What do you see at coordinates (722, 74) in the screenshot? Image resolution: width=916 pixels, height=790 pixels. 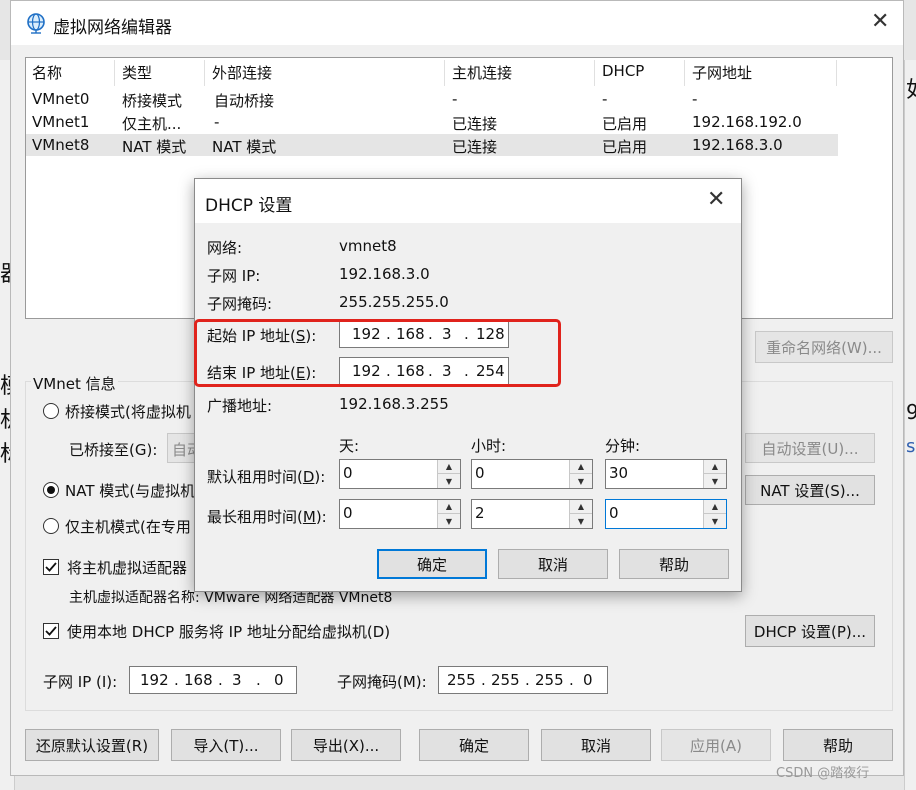 I see `column-header-subnet: 子网地址` at bounding box center [722, 74].